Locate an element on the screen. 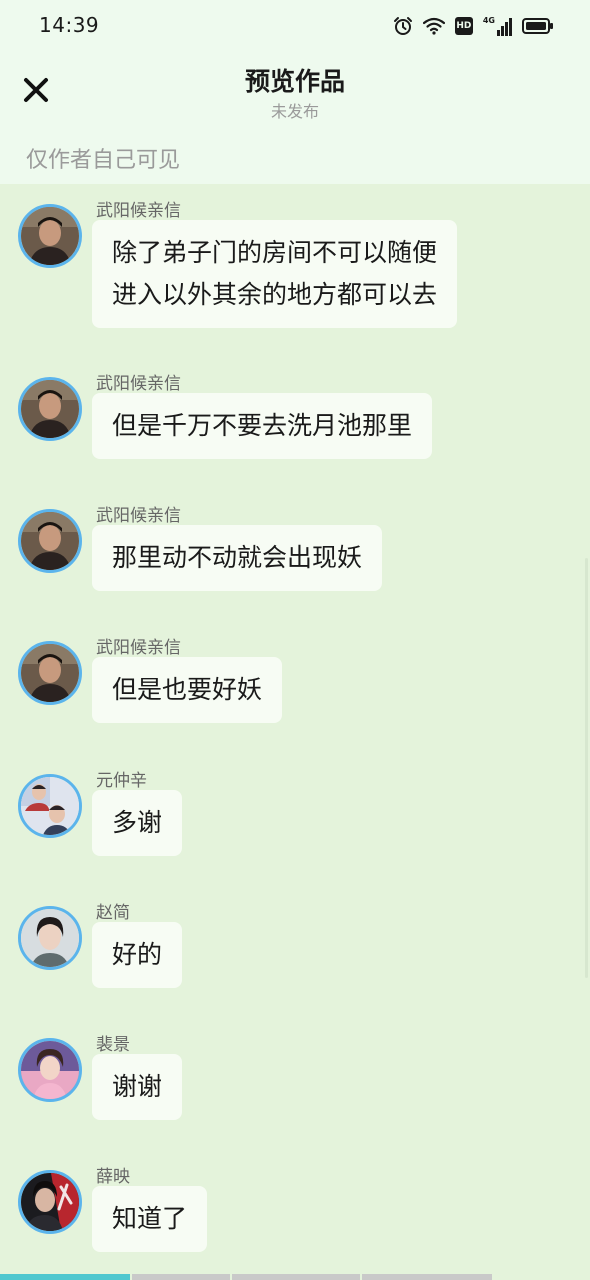 Image resolution: width=590 pixels, height=1280 pixels. story-progress-bar is located at coordinates (295, 1277).